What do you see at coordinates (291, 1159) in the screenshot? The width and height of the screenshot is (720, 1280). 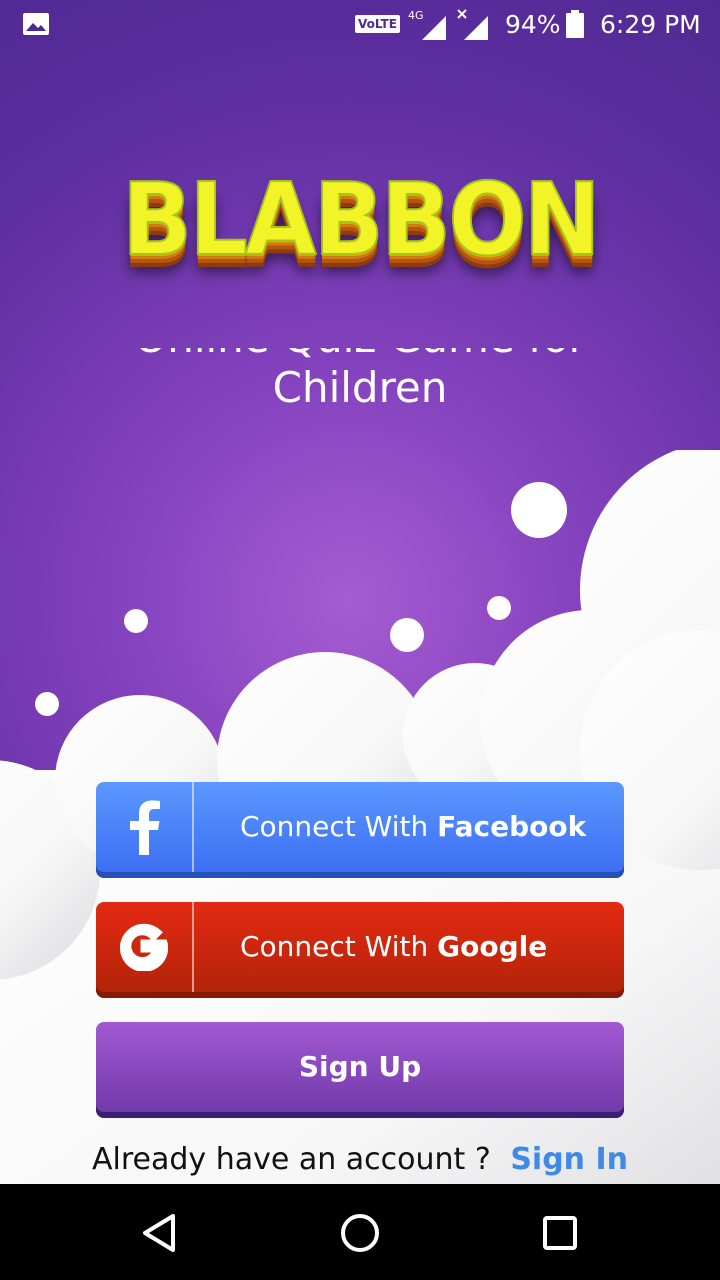 I see `sign-in-prompt: Already have an account ?` at bounding box center [291, 1159].